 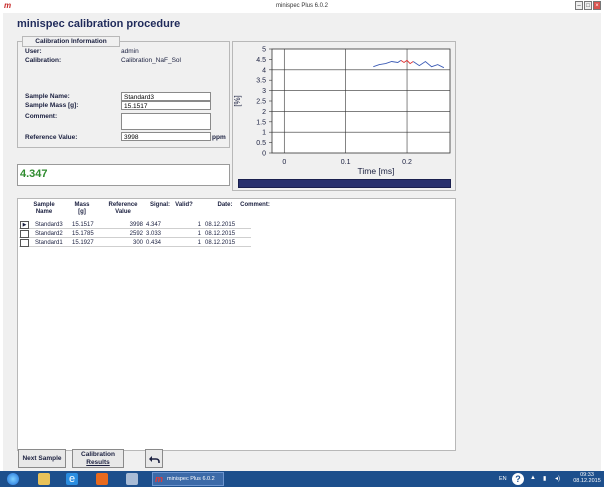 I want to click on y-tick-label: 2.5, so click(x=261, y=102).